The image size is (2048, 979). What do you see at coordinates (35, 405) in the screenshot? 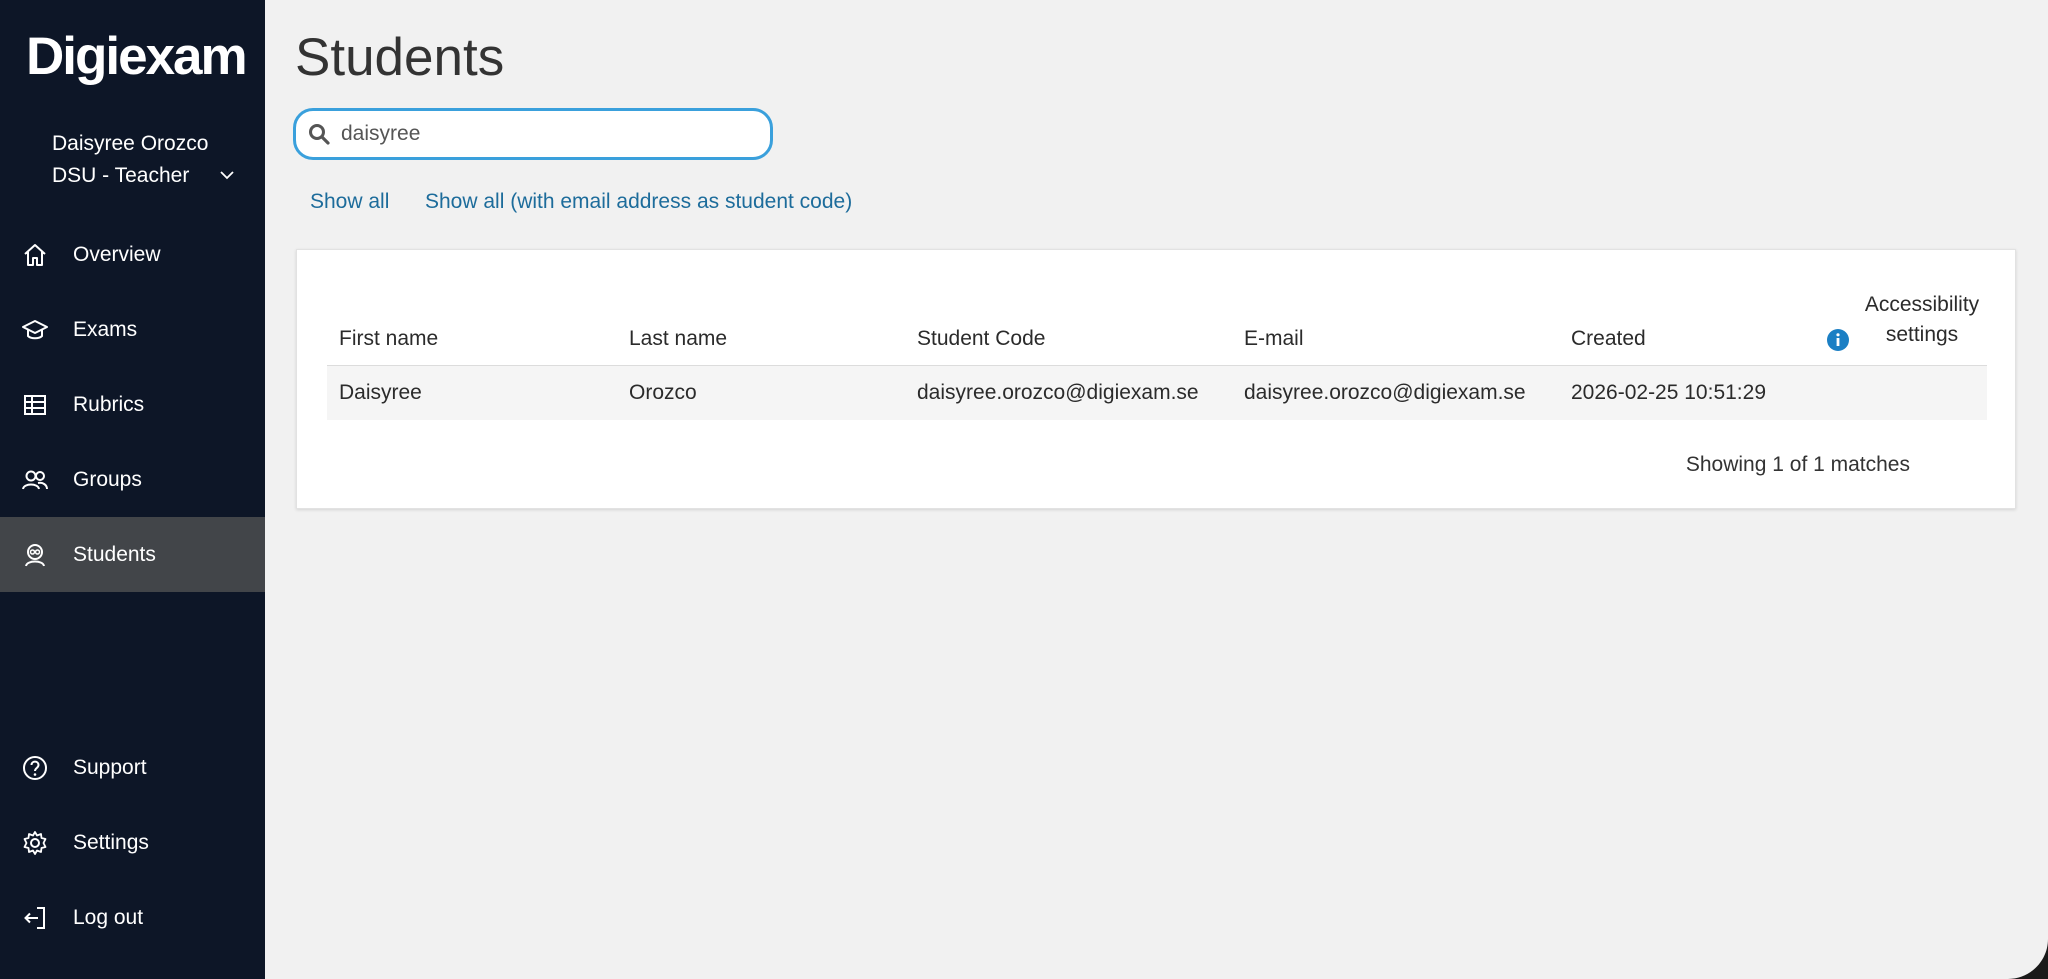
I see `table-grid-icon` at bounding box center [35, 405].